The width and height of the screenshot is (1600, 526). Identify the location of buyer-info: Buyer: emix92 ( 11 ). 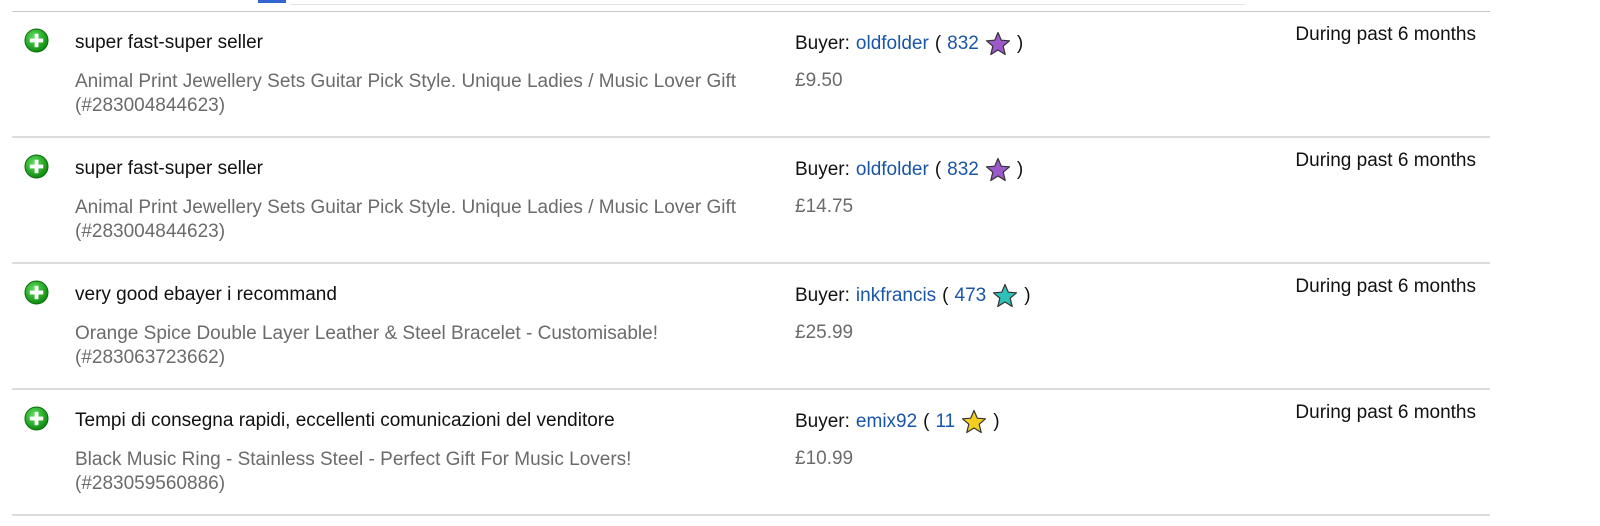
(897, 422).